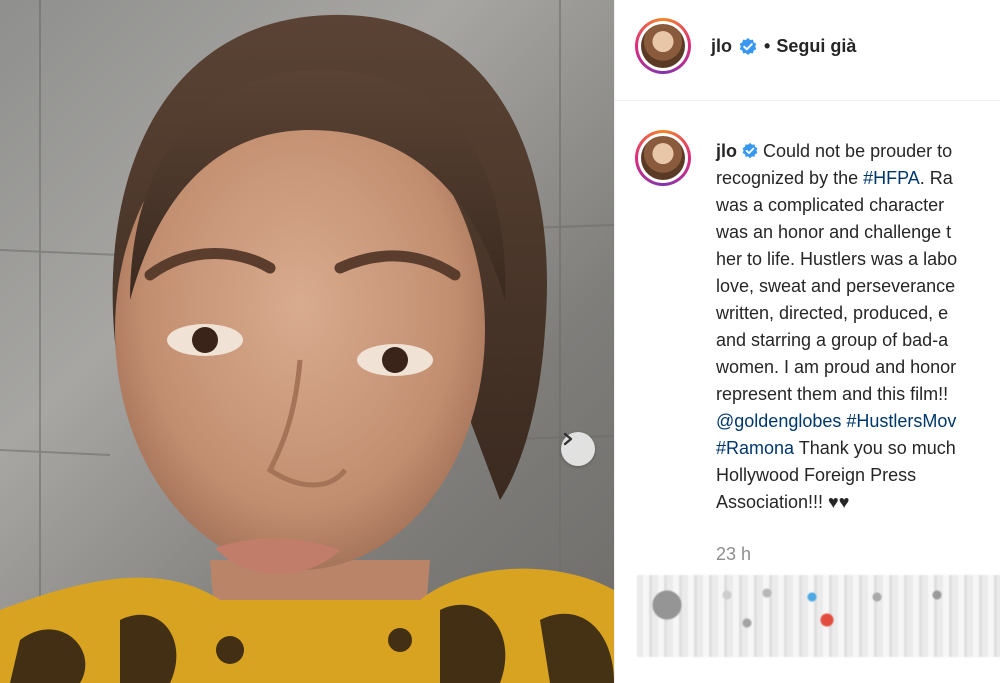 This screenshot has width=1000, height=683. Describe the element at coordinates (663, 158) in the screenshot. I see `caption-avatar` at that location.